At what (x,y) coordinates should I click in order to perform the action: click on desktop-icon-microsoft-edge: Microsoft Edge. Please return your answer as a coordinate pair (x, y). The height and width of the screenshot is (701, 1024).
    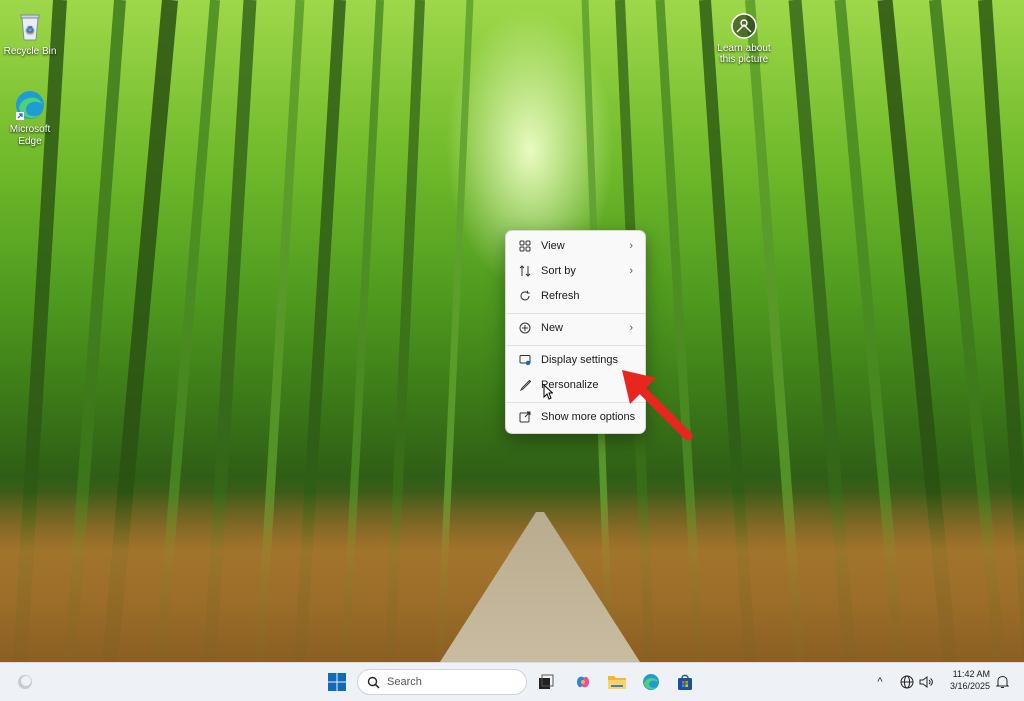
    Looking at the image, I should click on (30, 118).